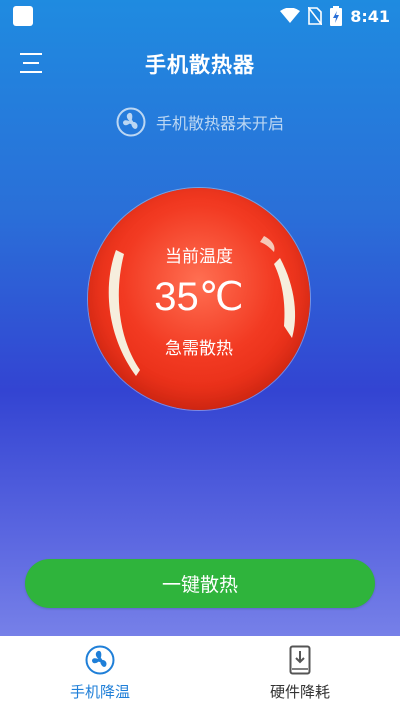 This screenshot has height=711, width=400. I want to click on app-bar: 手机散热器, so click(200, 64).